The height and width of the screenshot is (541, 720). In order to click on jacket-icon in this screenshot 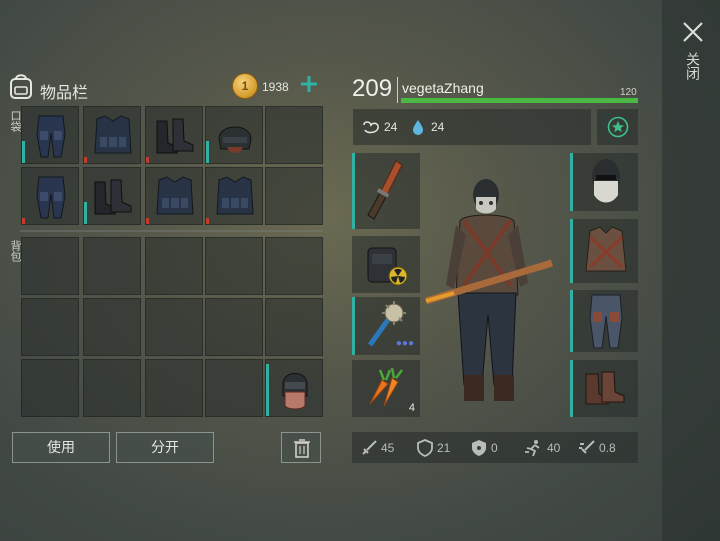, I will do `click(606, 249)`.